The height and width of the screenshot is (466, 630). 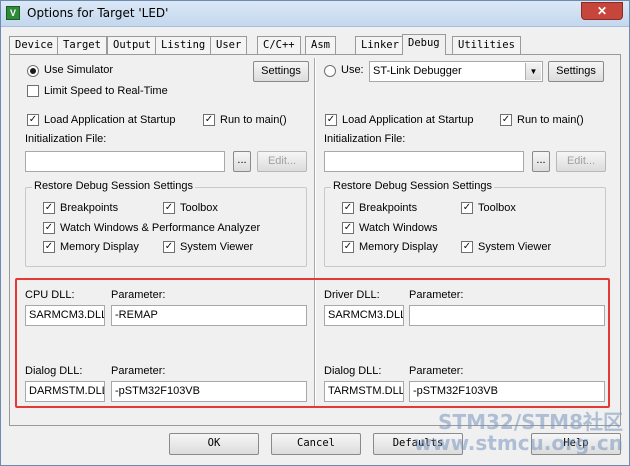 What do you see at coordinates (217, 247) in the screenshot?
I see `system-viewer-label-left: System Viewer` at bounding box center [217, 247].